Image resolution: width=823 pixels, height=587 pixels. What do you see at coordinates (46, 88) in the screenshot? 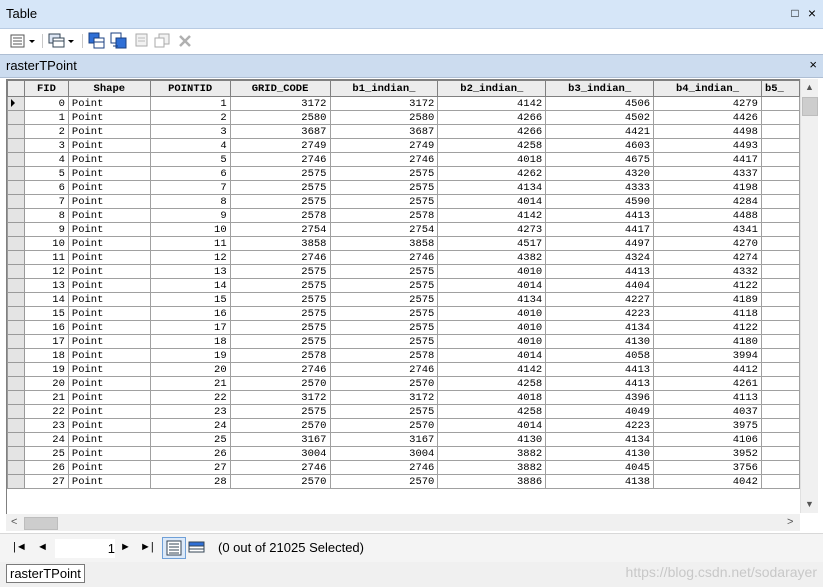
I see `column-header: FID` at bounding box center [46, 88].